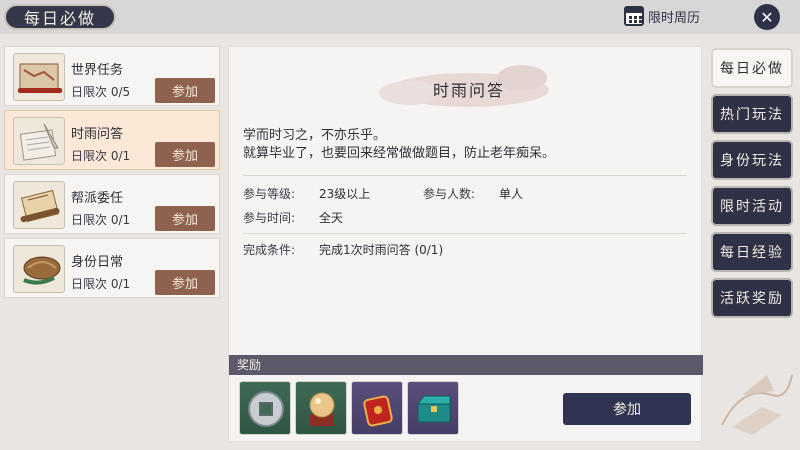 The image size is (800, 450). What do you see at coordinates (752, 114) in the screenshot?
I see `tab-popular: 热门玩法` at bounding box center [752, 114].